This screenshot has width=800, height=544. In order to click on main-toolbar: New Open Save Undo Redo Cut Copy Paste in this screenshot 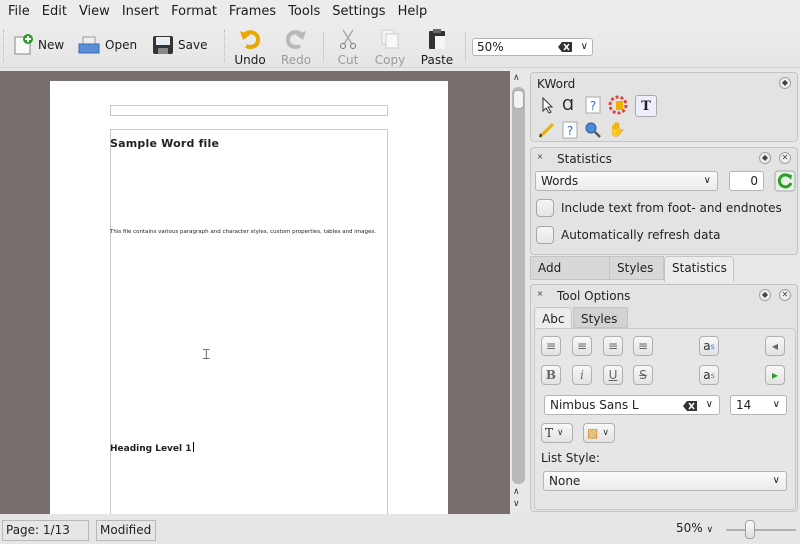, I will do `click(400, 46)`.